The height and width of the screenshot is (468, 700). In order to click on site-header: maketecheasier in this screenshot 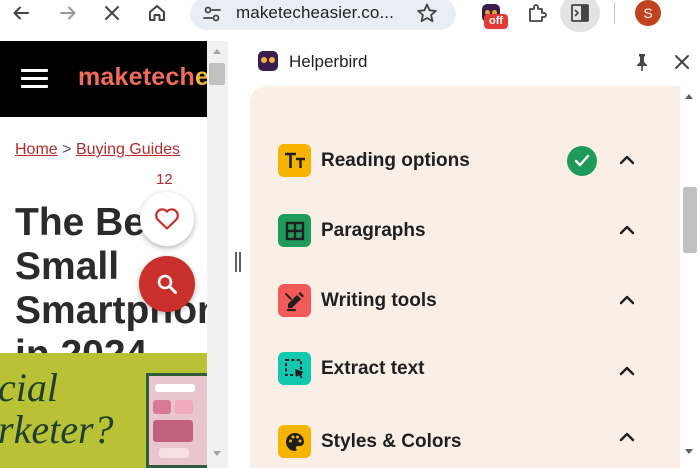, I will do `click(103, 79)`.